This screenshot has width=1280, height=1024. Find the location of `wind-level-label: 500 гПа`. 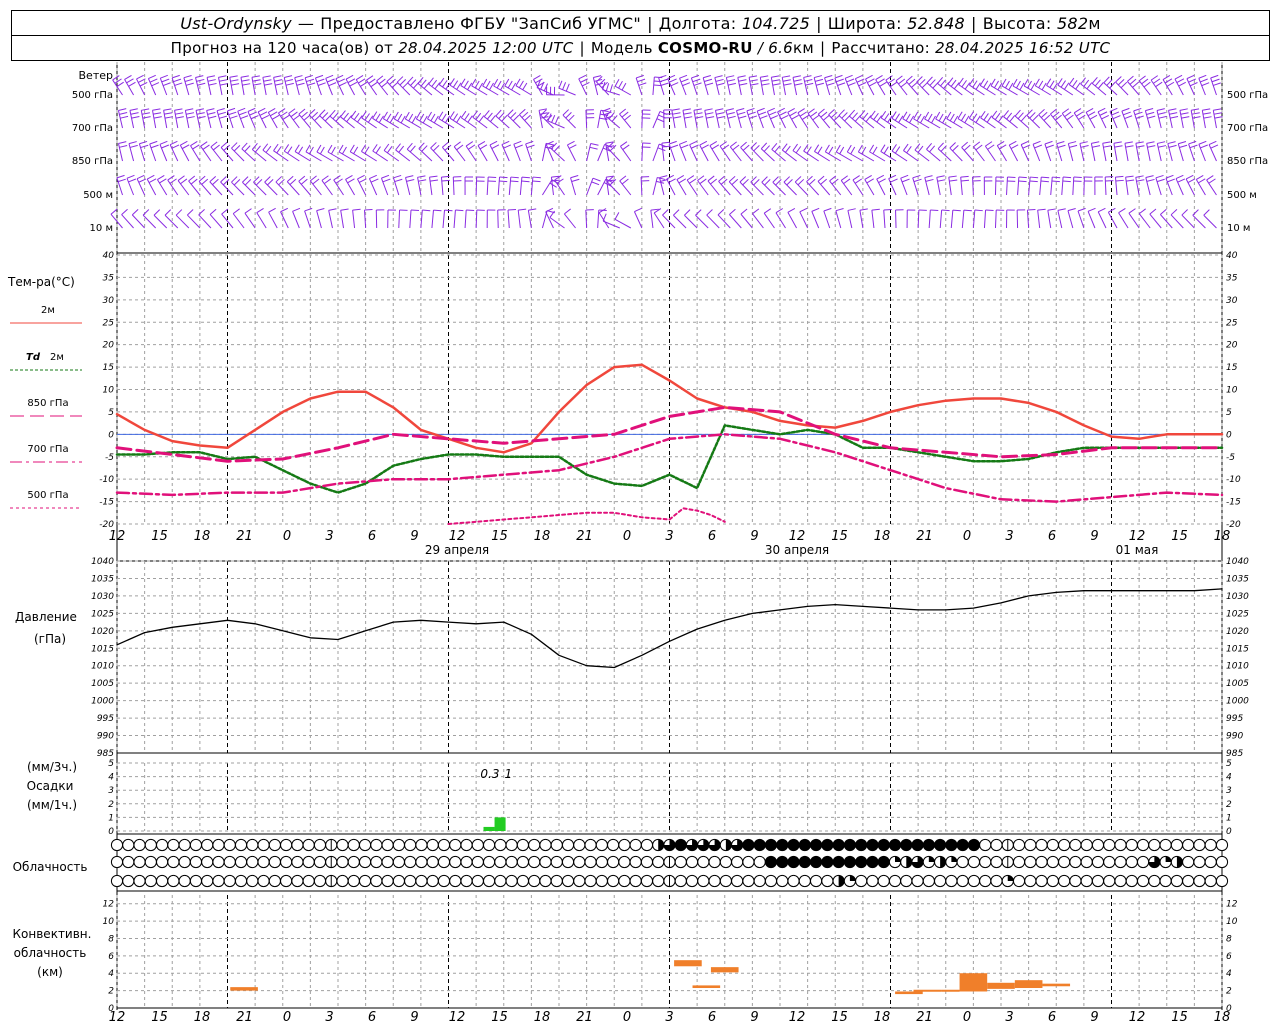

wind-level-label: 500 гПа is located at coordinates (1247, 95).